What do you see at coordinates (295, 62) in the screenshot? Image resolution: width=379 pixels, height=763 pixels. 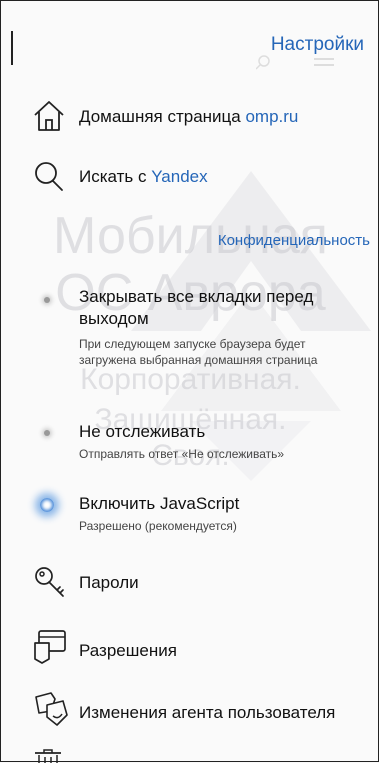 I see `faint-toolbar-icons` at bounding box center [295, 62].